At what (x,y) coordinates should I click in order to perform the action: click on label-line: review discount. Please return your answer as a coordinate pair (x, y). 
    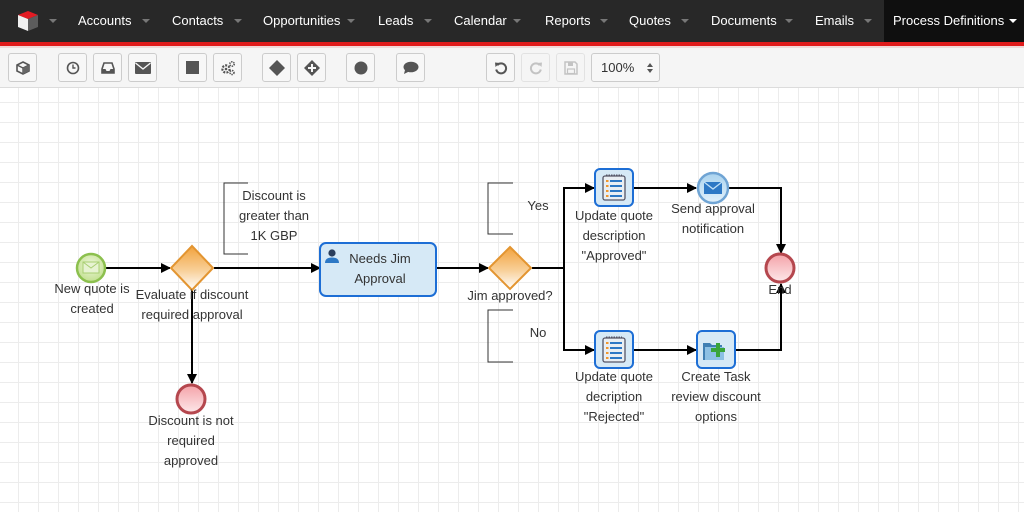
    Looking at the image, I should click on (716, 396).